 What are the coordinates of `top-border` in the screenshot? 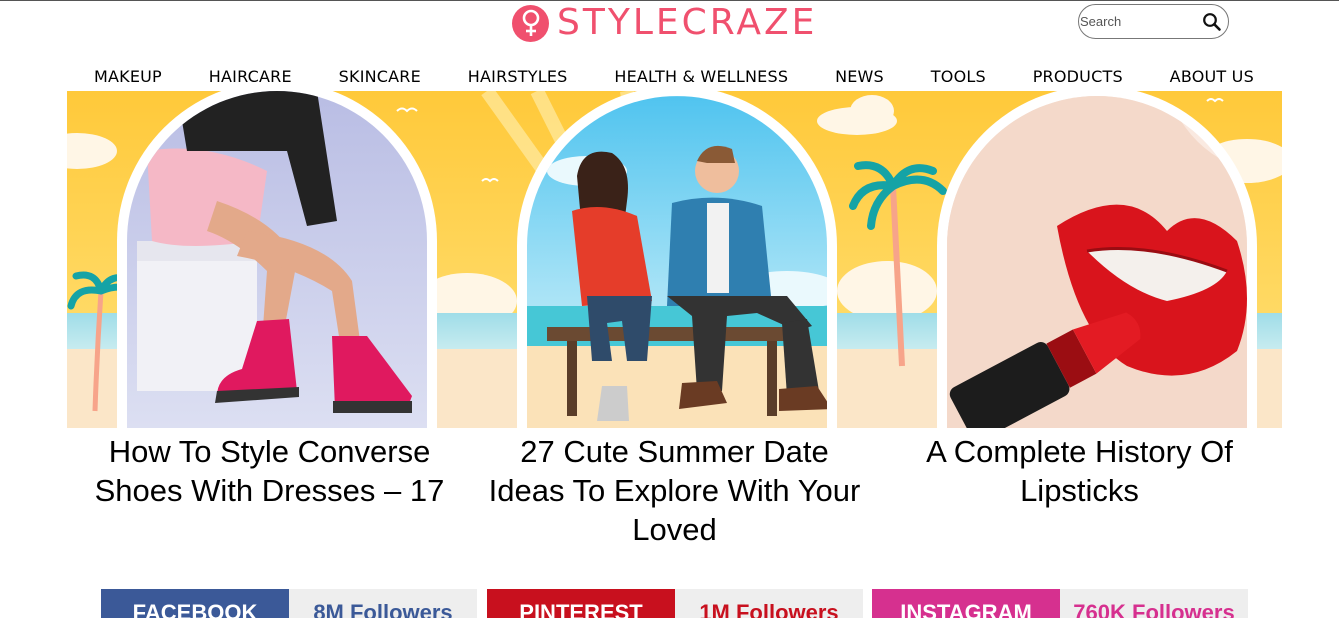 It's located at (669, 0).